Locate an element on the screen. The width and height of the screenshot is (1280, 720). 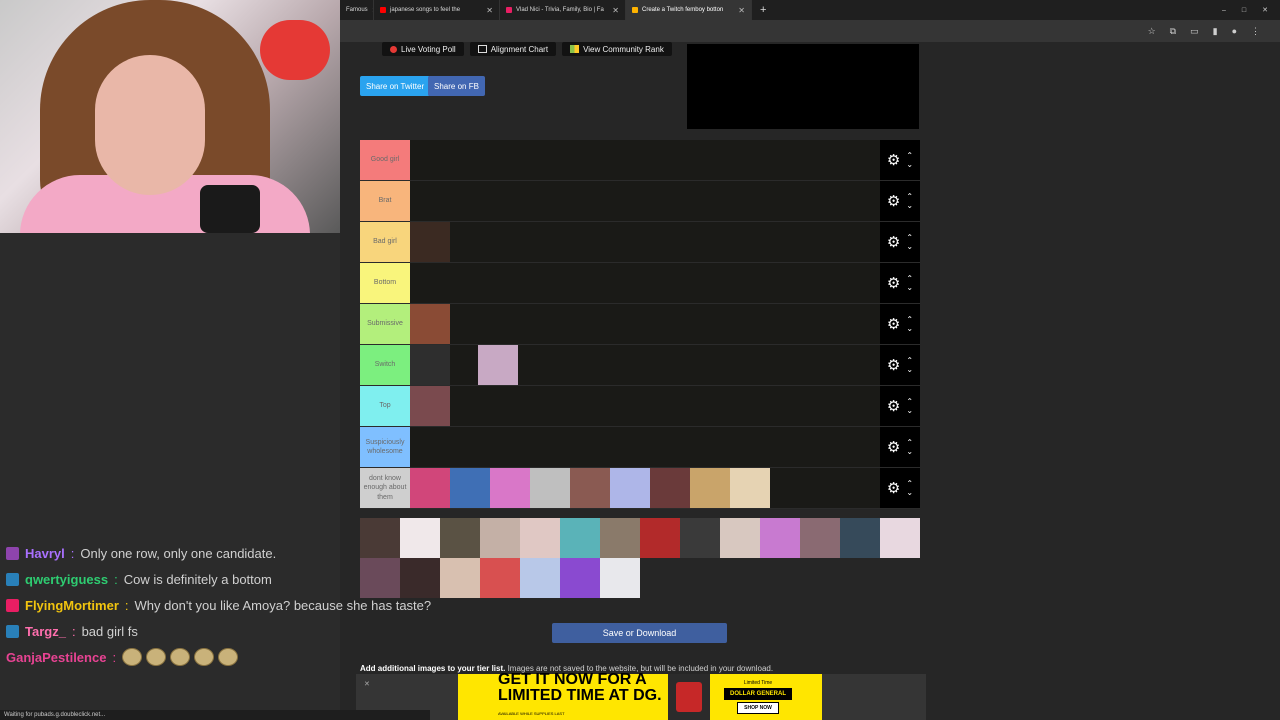
star-icon: ☆ is located at coordinates (1152, 31).